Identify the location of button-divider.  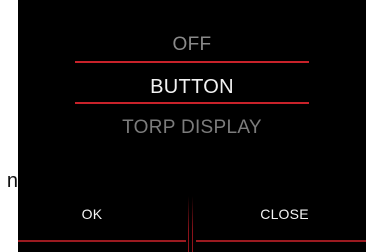
(190, 224).